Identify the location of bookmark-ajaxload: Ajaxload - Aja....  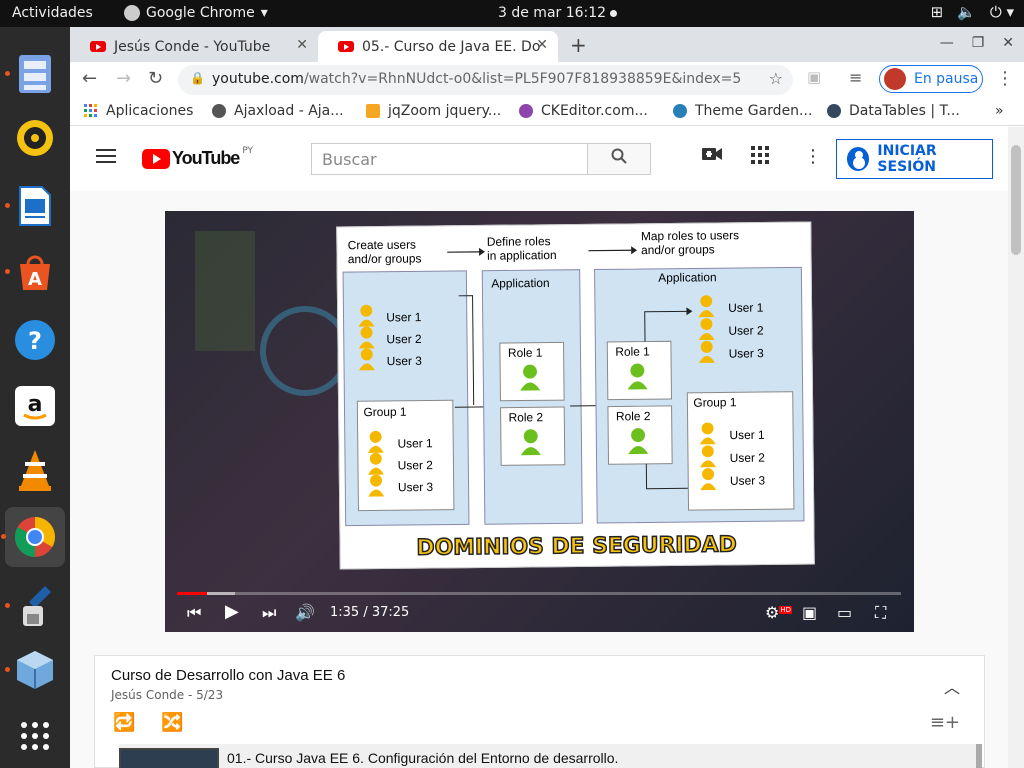
(278, 111).